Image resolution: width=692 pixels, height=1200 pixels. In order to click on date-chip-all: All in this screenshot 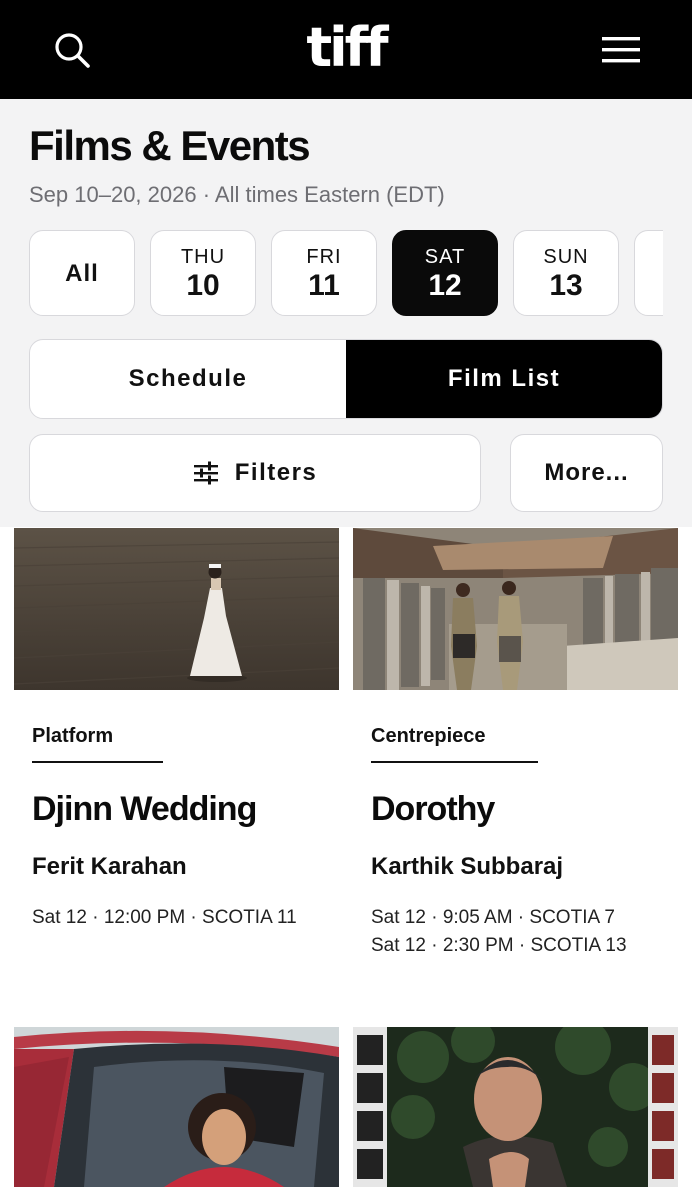, I will do `click(82, 273)`.